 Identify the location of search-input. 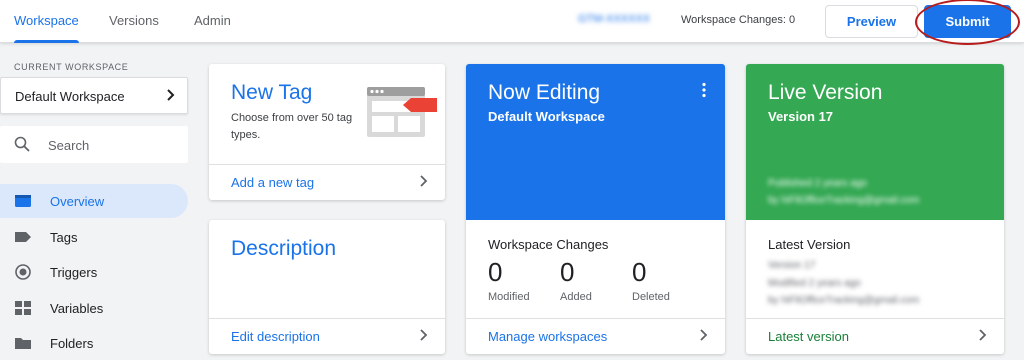
(113, 145).